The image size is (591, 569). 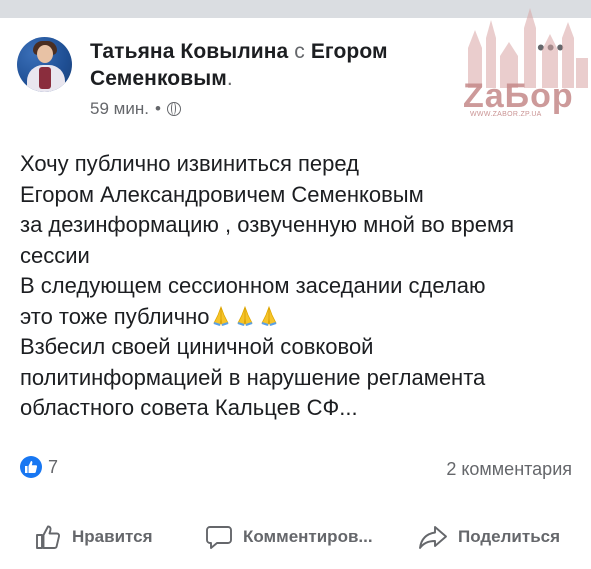 I want to click on post-line: Взбесил своей циничной совковой, so click(x=197, y=346).